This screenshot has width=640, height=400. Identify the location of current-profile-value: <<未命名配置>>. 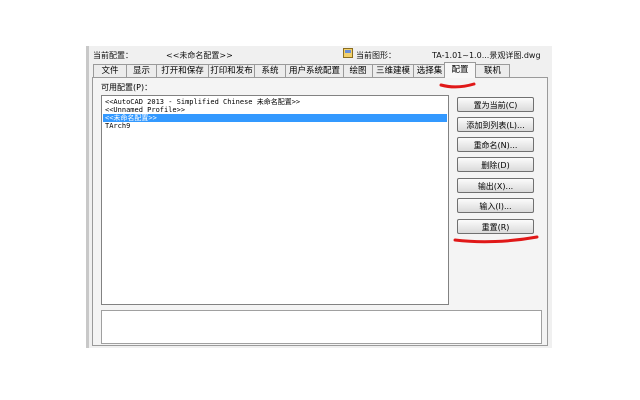
(199, 55).